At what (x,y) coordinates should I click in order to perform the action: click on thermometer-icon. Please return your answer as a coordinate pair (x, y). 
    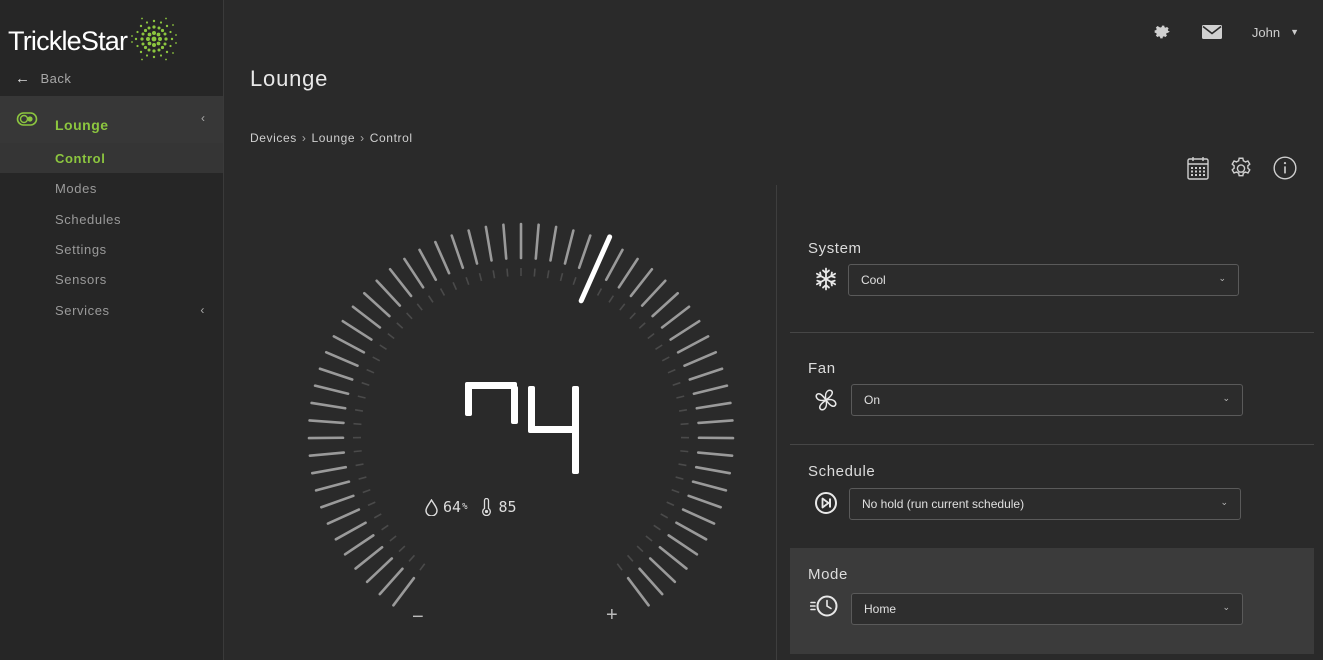
    Looking at the image, I should click on (487, 507).